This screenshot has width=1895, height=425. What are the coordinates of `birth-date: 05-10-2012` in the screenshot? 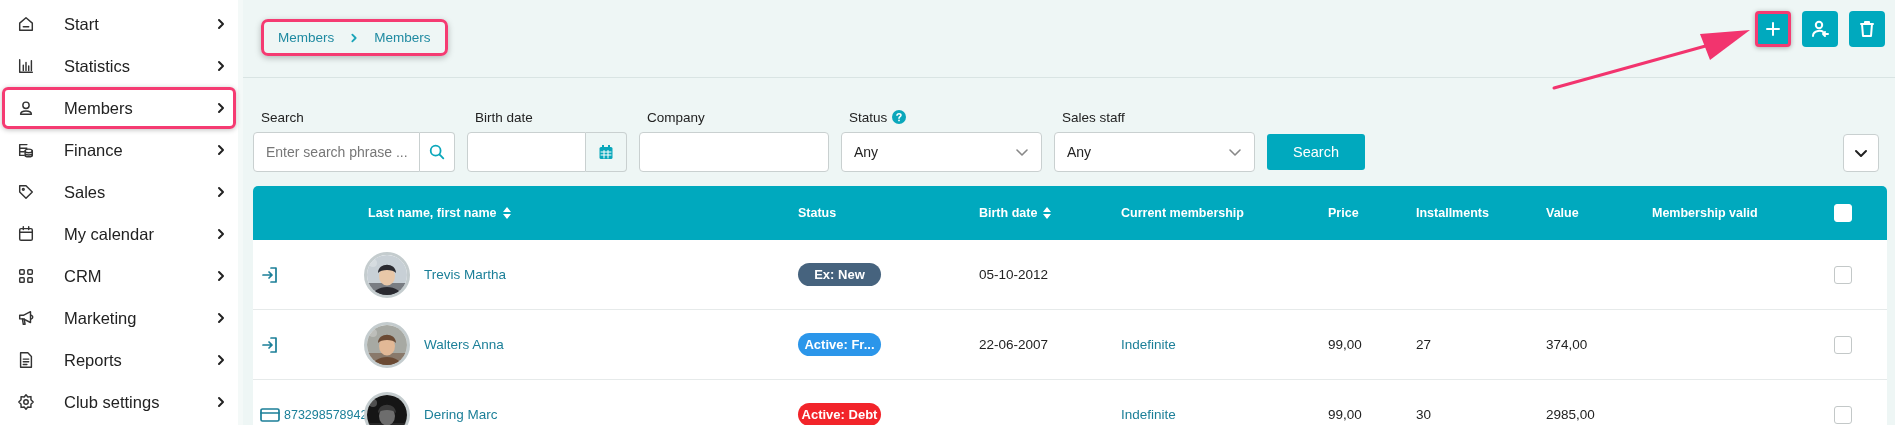 It's located at (1014, 274).